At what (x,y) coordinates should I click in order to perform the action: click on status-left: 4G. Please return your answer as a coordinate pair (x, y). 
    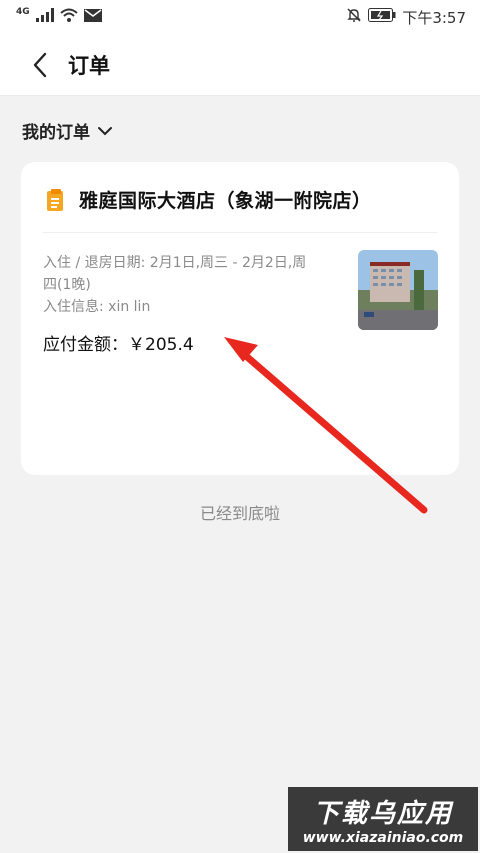
    Looking at the image, I should click on (59, 16).